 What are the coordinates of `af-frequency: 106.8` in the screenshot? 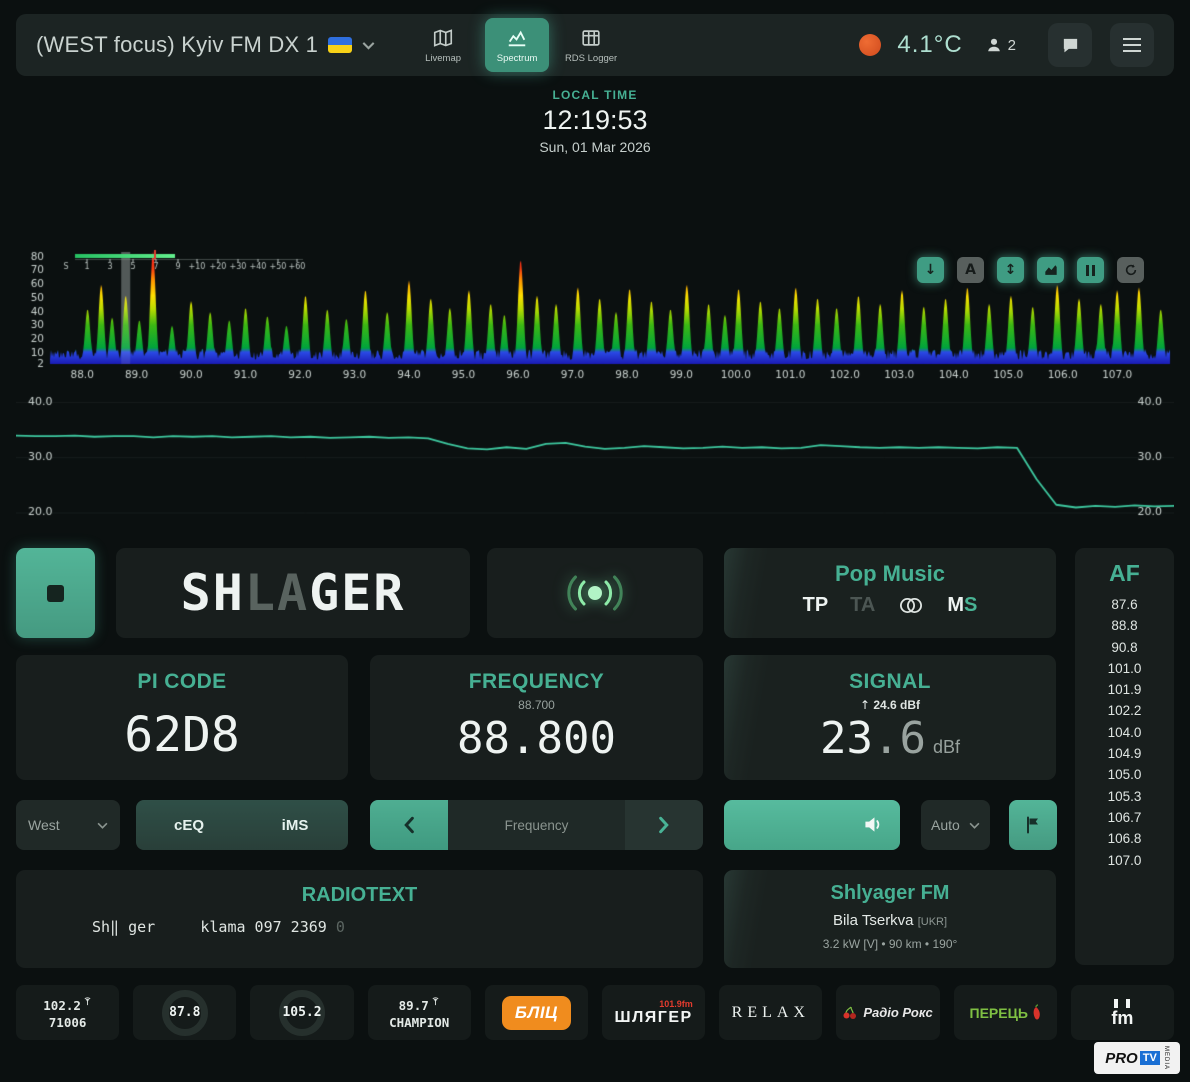 It's located at (1124, 838).